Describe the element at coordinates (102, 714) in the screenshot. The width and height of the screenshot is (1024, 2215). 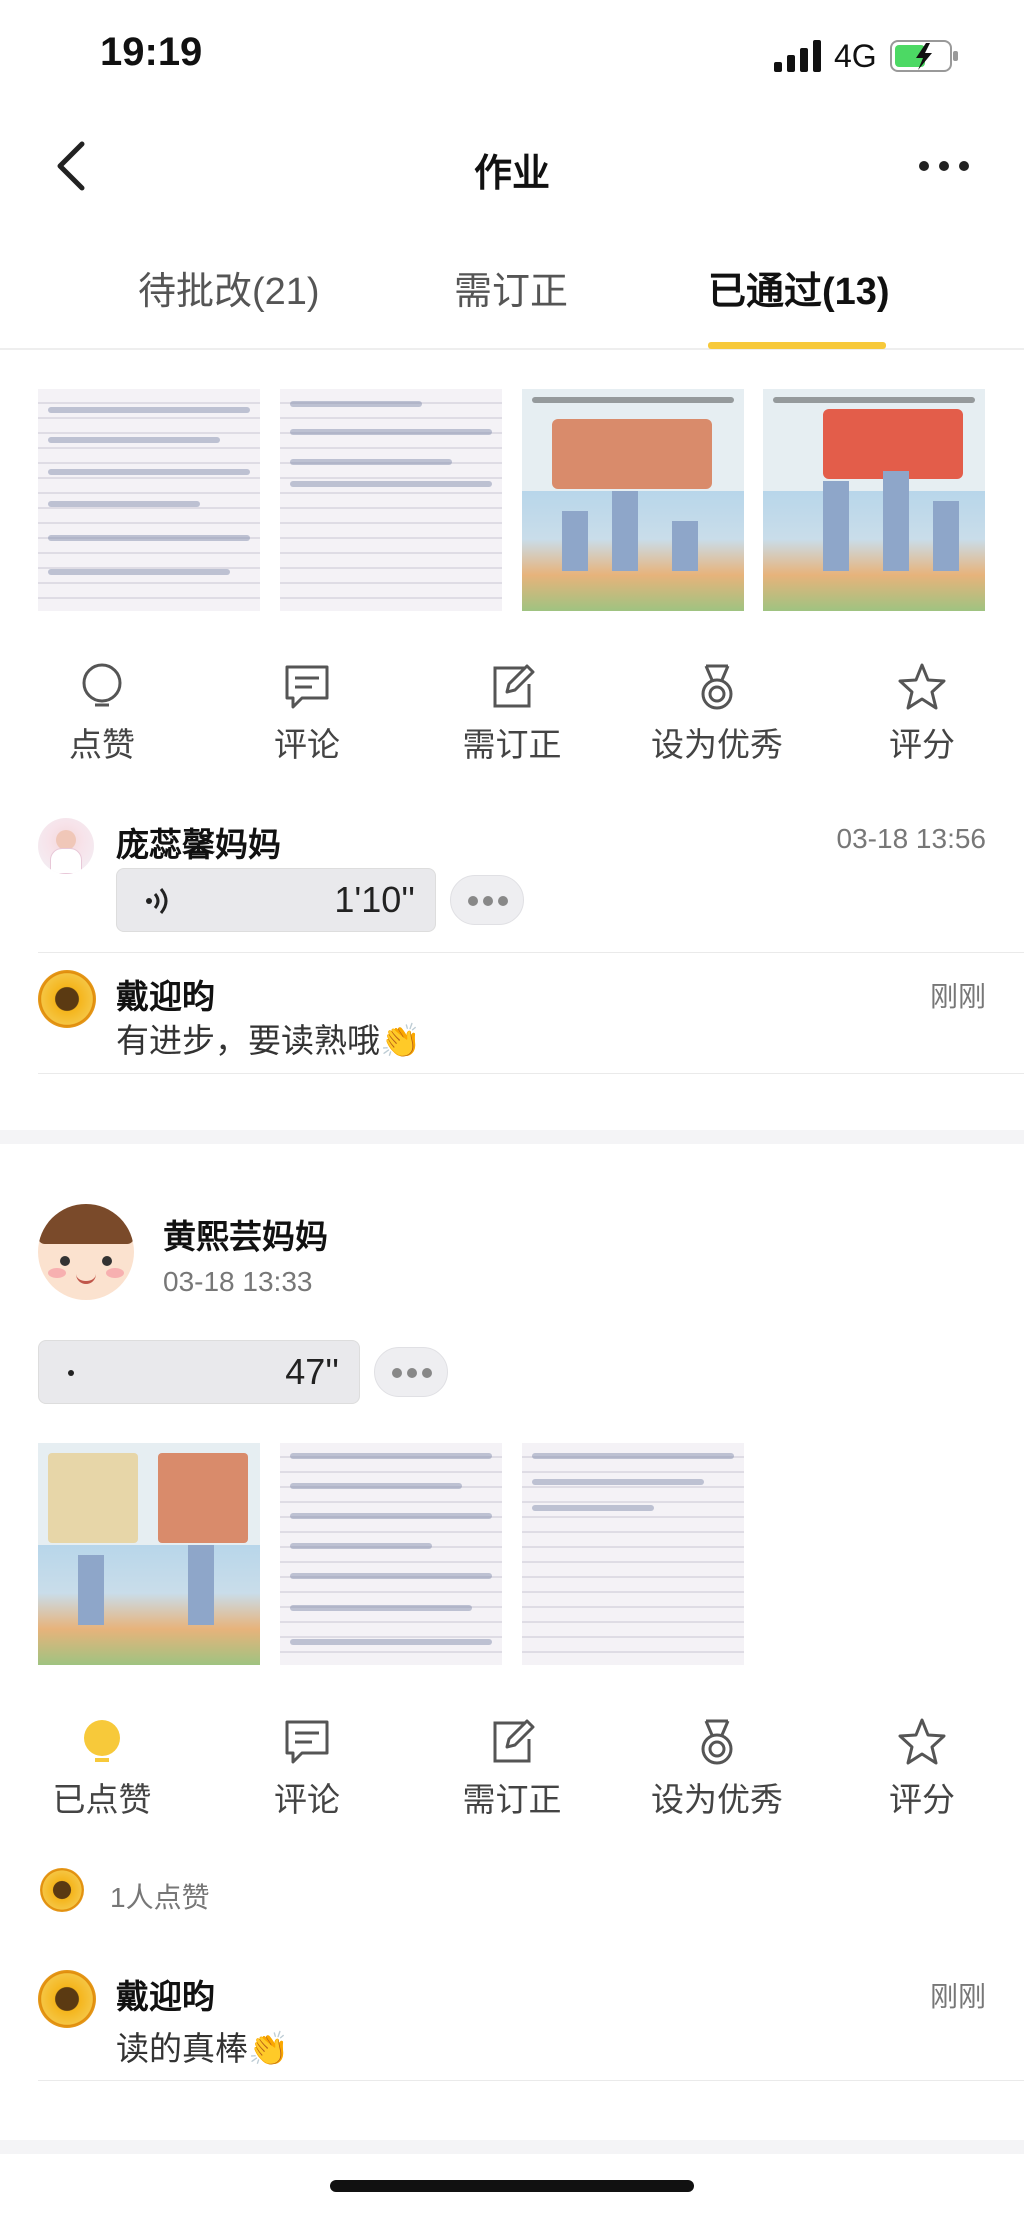
I see `like-button: 点赞` at that location.